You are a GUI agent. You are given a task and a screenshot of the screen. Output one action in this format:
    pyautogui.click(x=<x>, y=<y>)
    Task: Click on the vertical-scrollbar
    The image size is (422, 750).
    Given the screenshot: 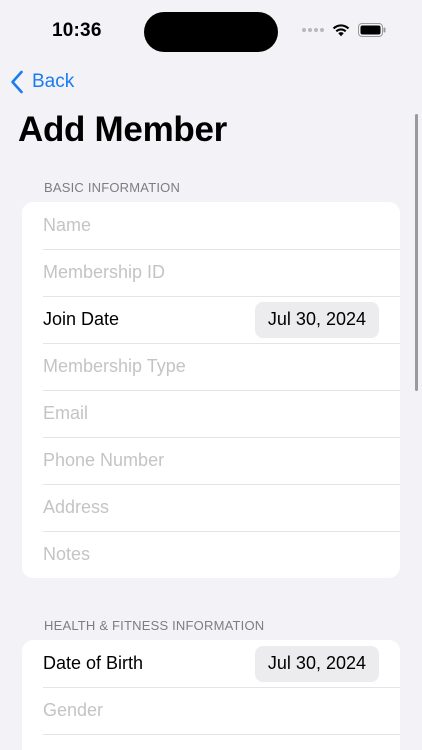 What is the action you would take?
    pyautogui.click(x=416, y=252)
    